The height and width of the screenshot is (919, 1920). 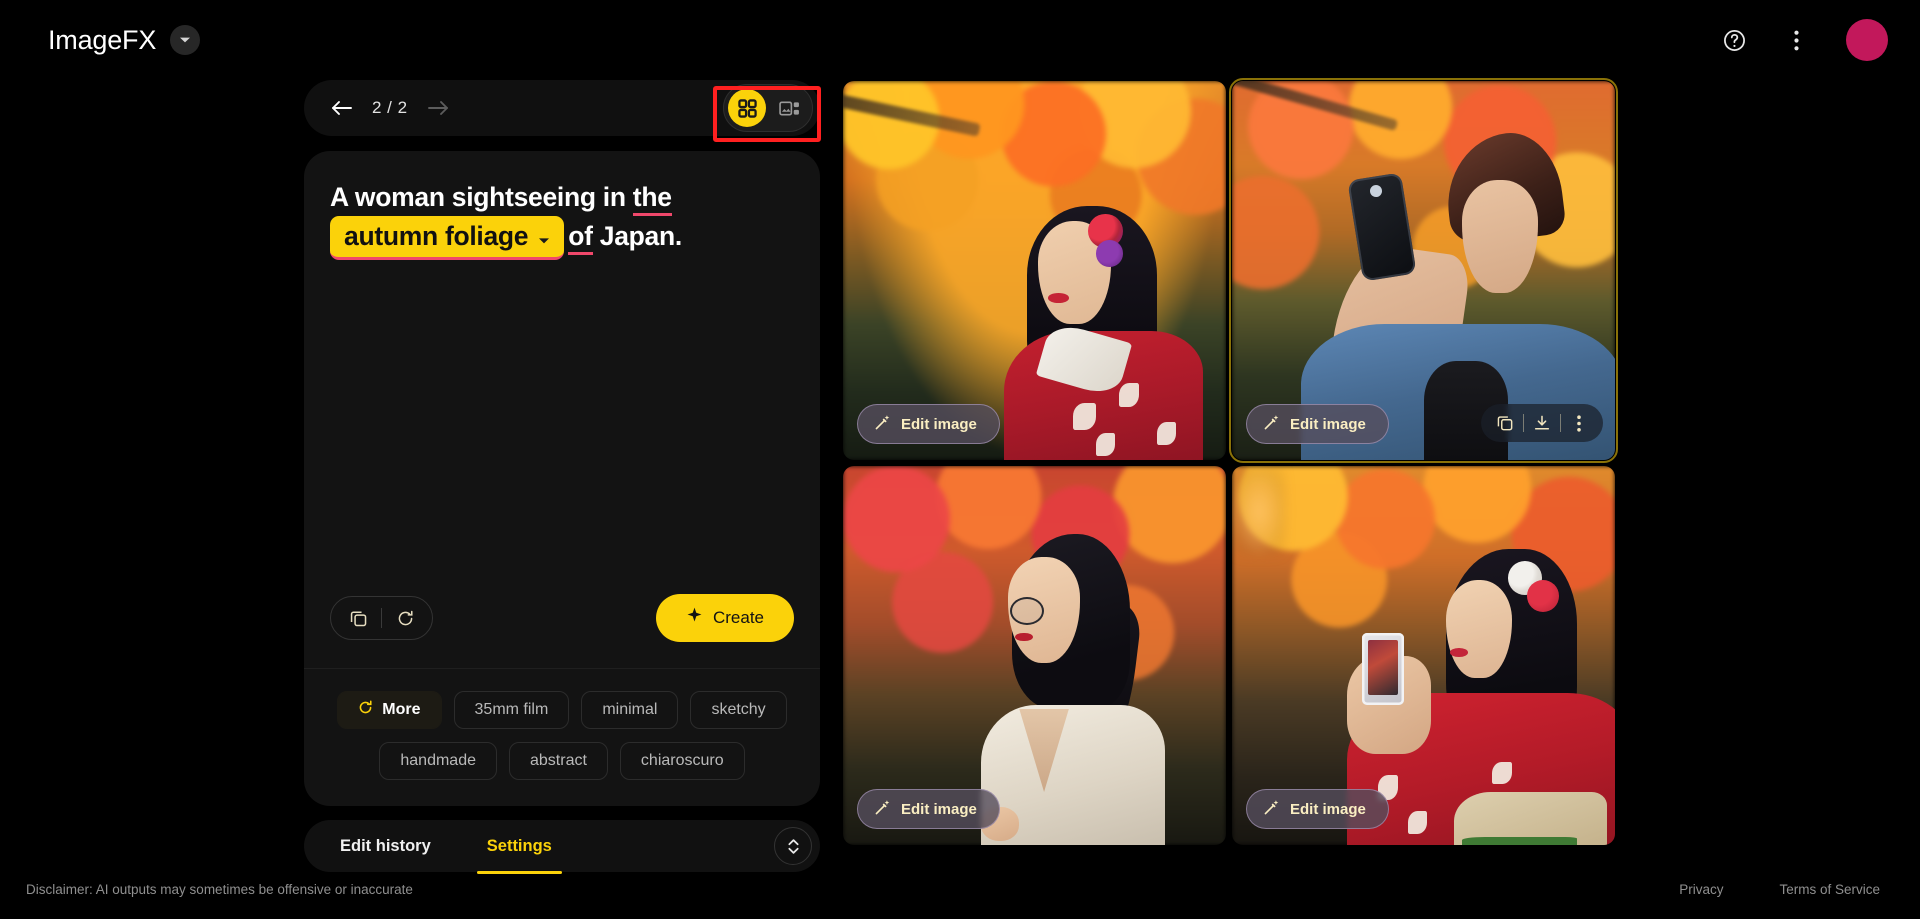 I want to click on style-chips-row-2: handmade abstract chiaroscuro, so click(x=562, y=761).